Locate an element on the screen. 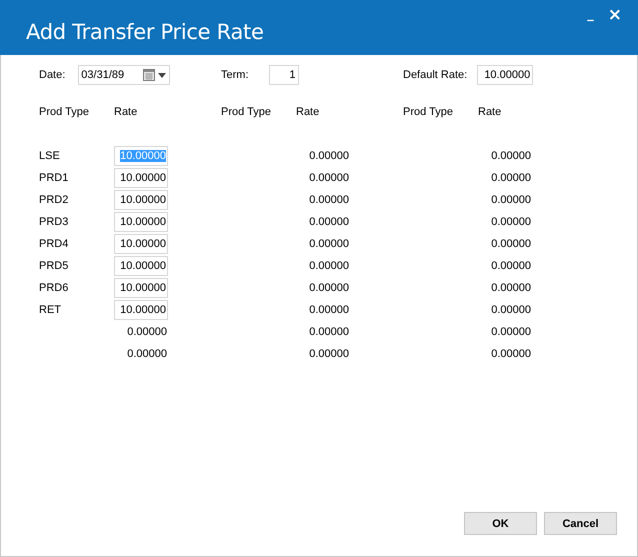  date-label: Date: is located at coordinates (52, 75).